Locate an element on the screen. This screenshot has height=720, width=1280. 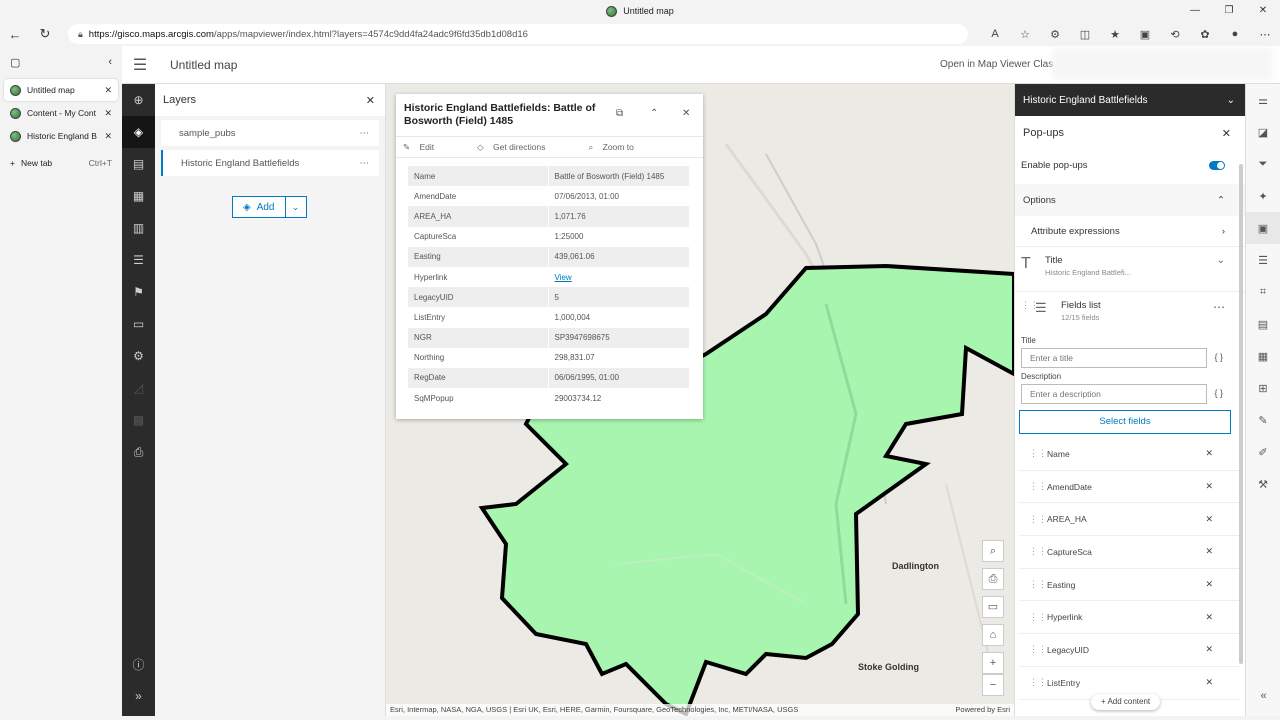
more-menu-icon: ⋯ is located at coordinates (1265, 34).